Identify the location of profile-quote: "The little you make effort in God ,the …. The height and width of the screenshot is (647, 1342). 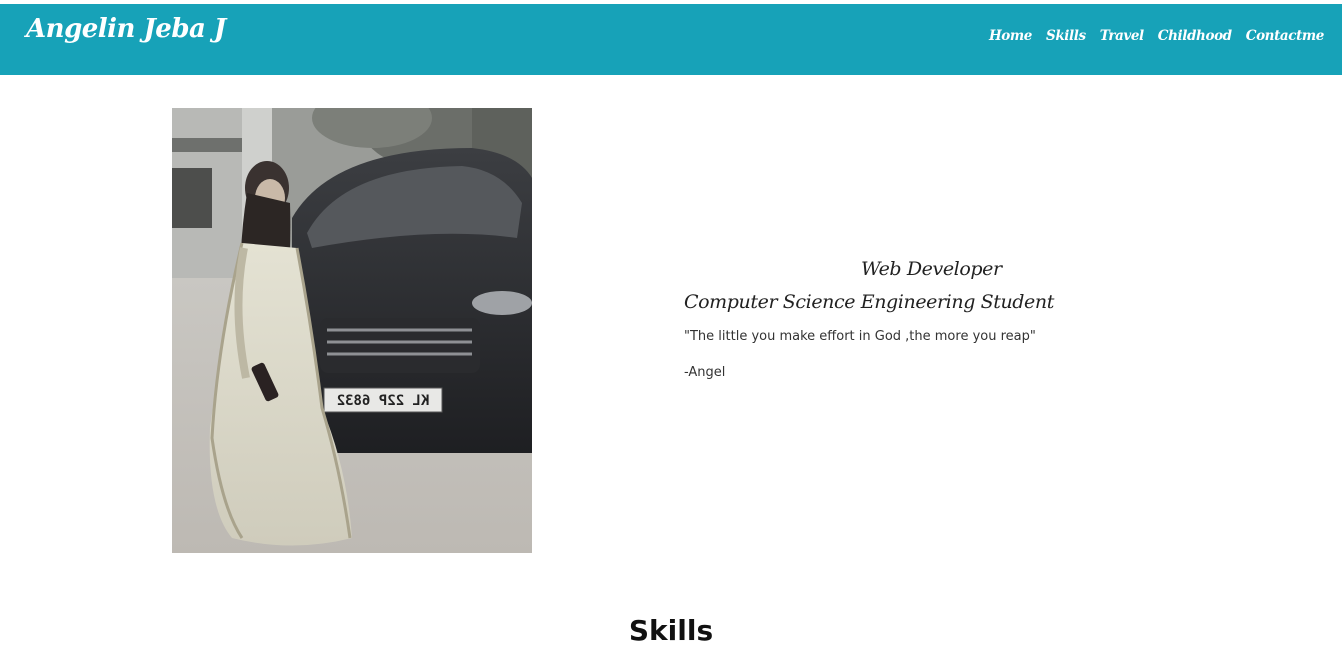
(860, 336).